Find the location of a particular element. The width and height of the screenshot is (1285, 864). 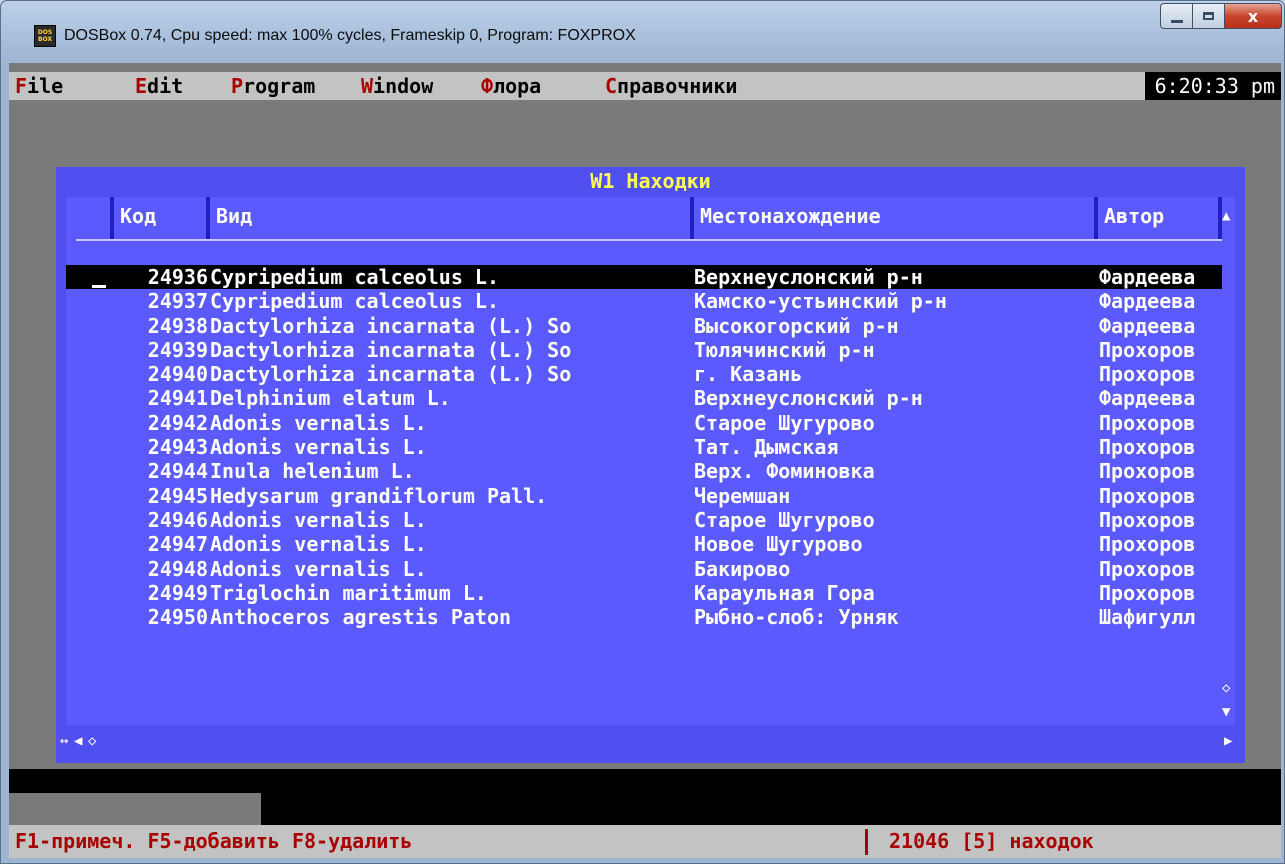

cell-code: 24940 is located at coordinates (177, 374).